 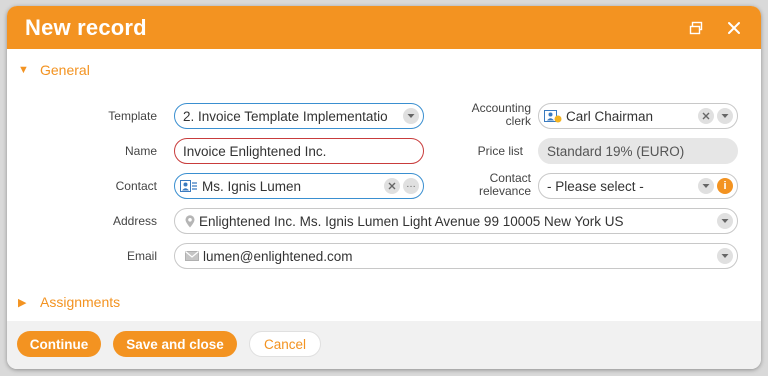 I want to click on price-list-field: Standard 19% (EURO), so click(x=638, y=151).